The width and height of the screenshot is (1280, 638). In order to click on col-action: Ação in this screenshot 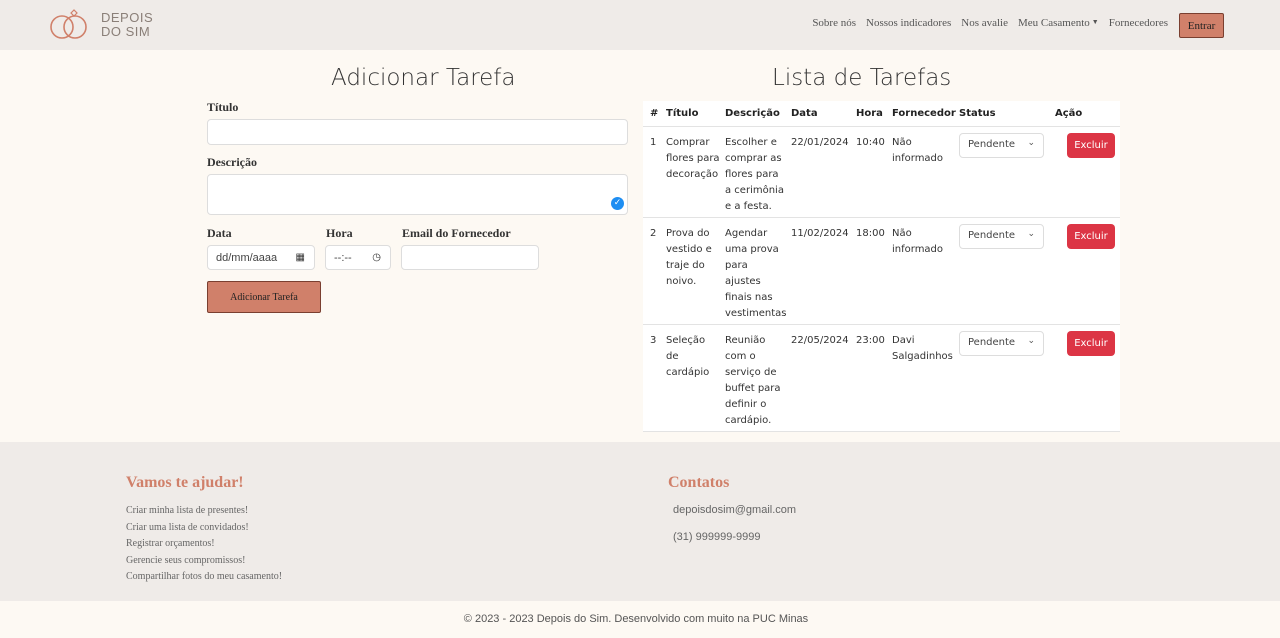, I will do `click(1069, 113)`.